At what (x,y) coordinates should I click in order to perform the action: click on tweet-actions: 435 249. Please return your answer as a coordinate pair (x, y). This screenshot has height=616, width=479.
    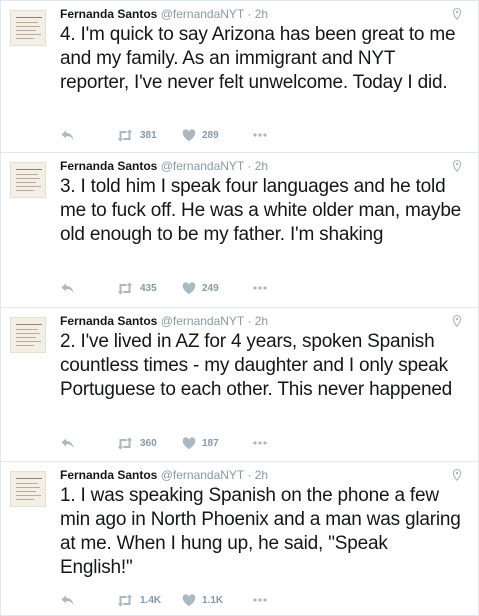
    Looking at the image, I should click on (210, 288).